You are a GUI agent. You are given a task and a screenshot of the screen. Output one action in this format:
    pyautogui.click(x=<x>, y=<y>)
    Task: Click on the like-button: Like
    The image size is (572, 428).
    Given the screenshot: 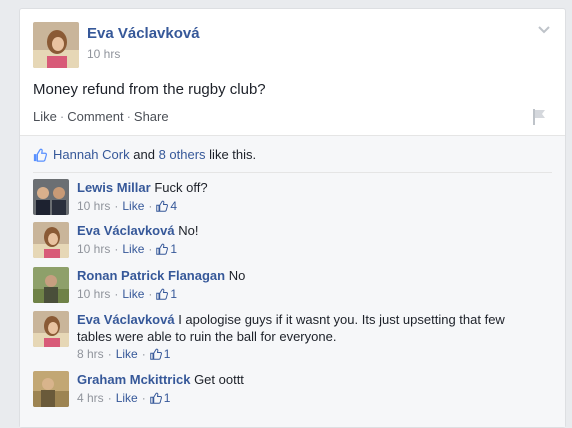 What is the action you would take?
    pyautogui.click(x=45, y=116)
    